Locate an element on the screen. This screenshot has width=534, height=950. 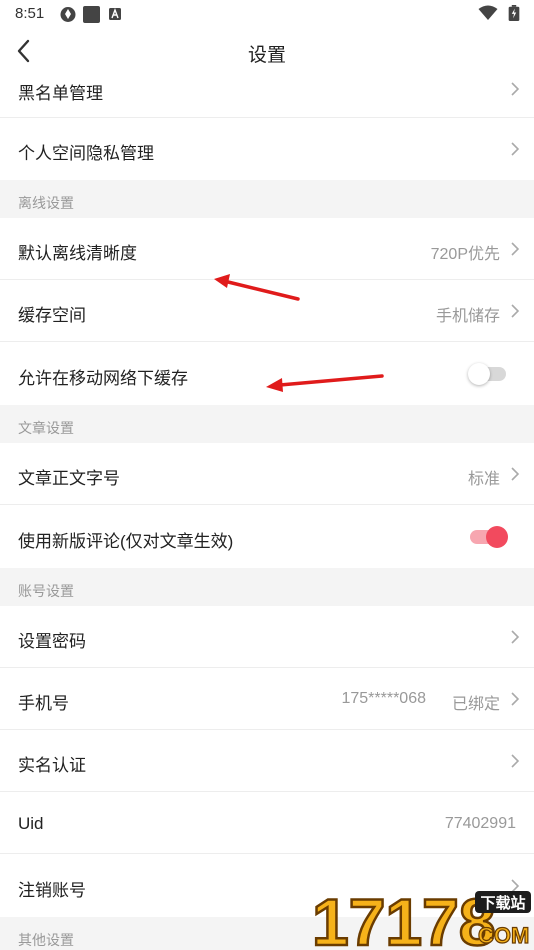
blacklist-row: 黑名单管理 is located at coordinates (267, 95).